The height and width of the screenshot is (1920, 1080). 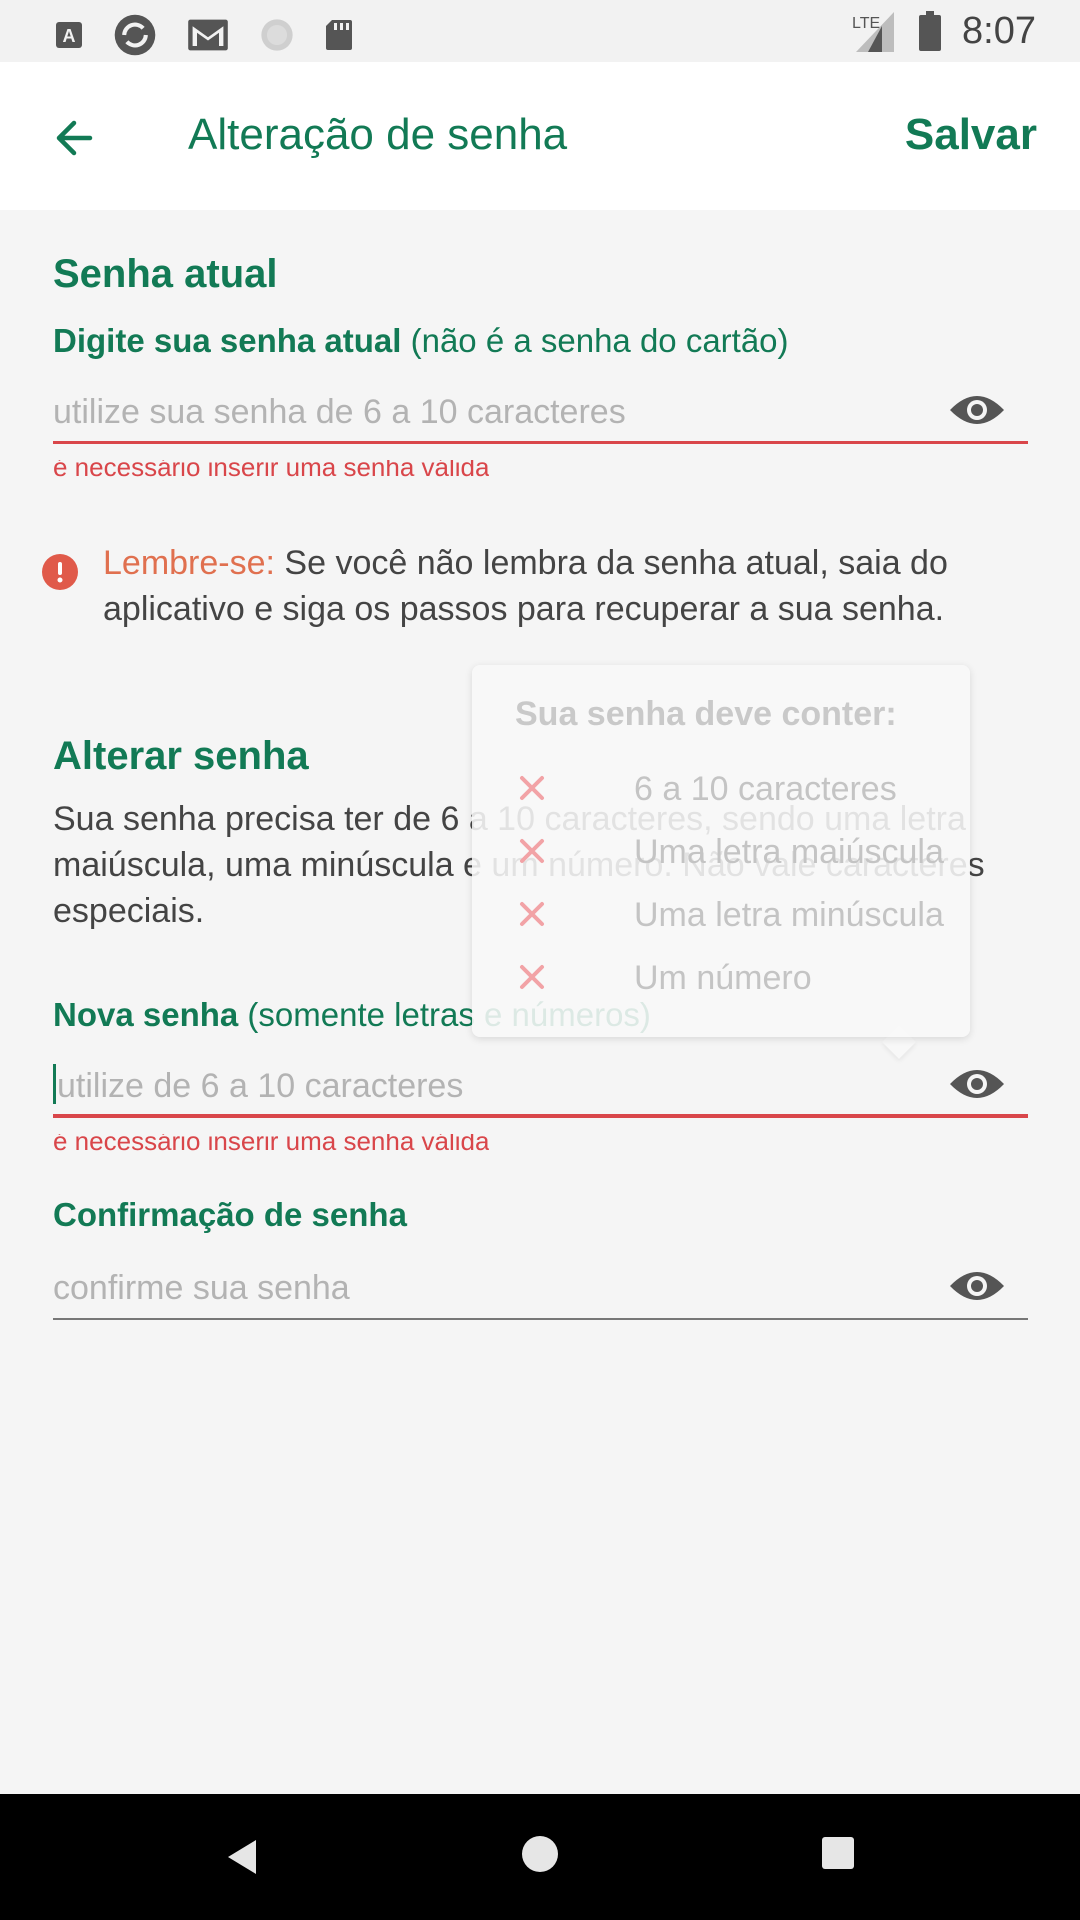 What do you see at coordinates (60, 572) in the screenshot?
I see `alert-icon` at bounding box center [60, 572].